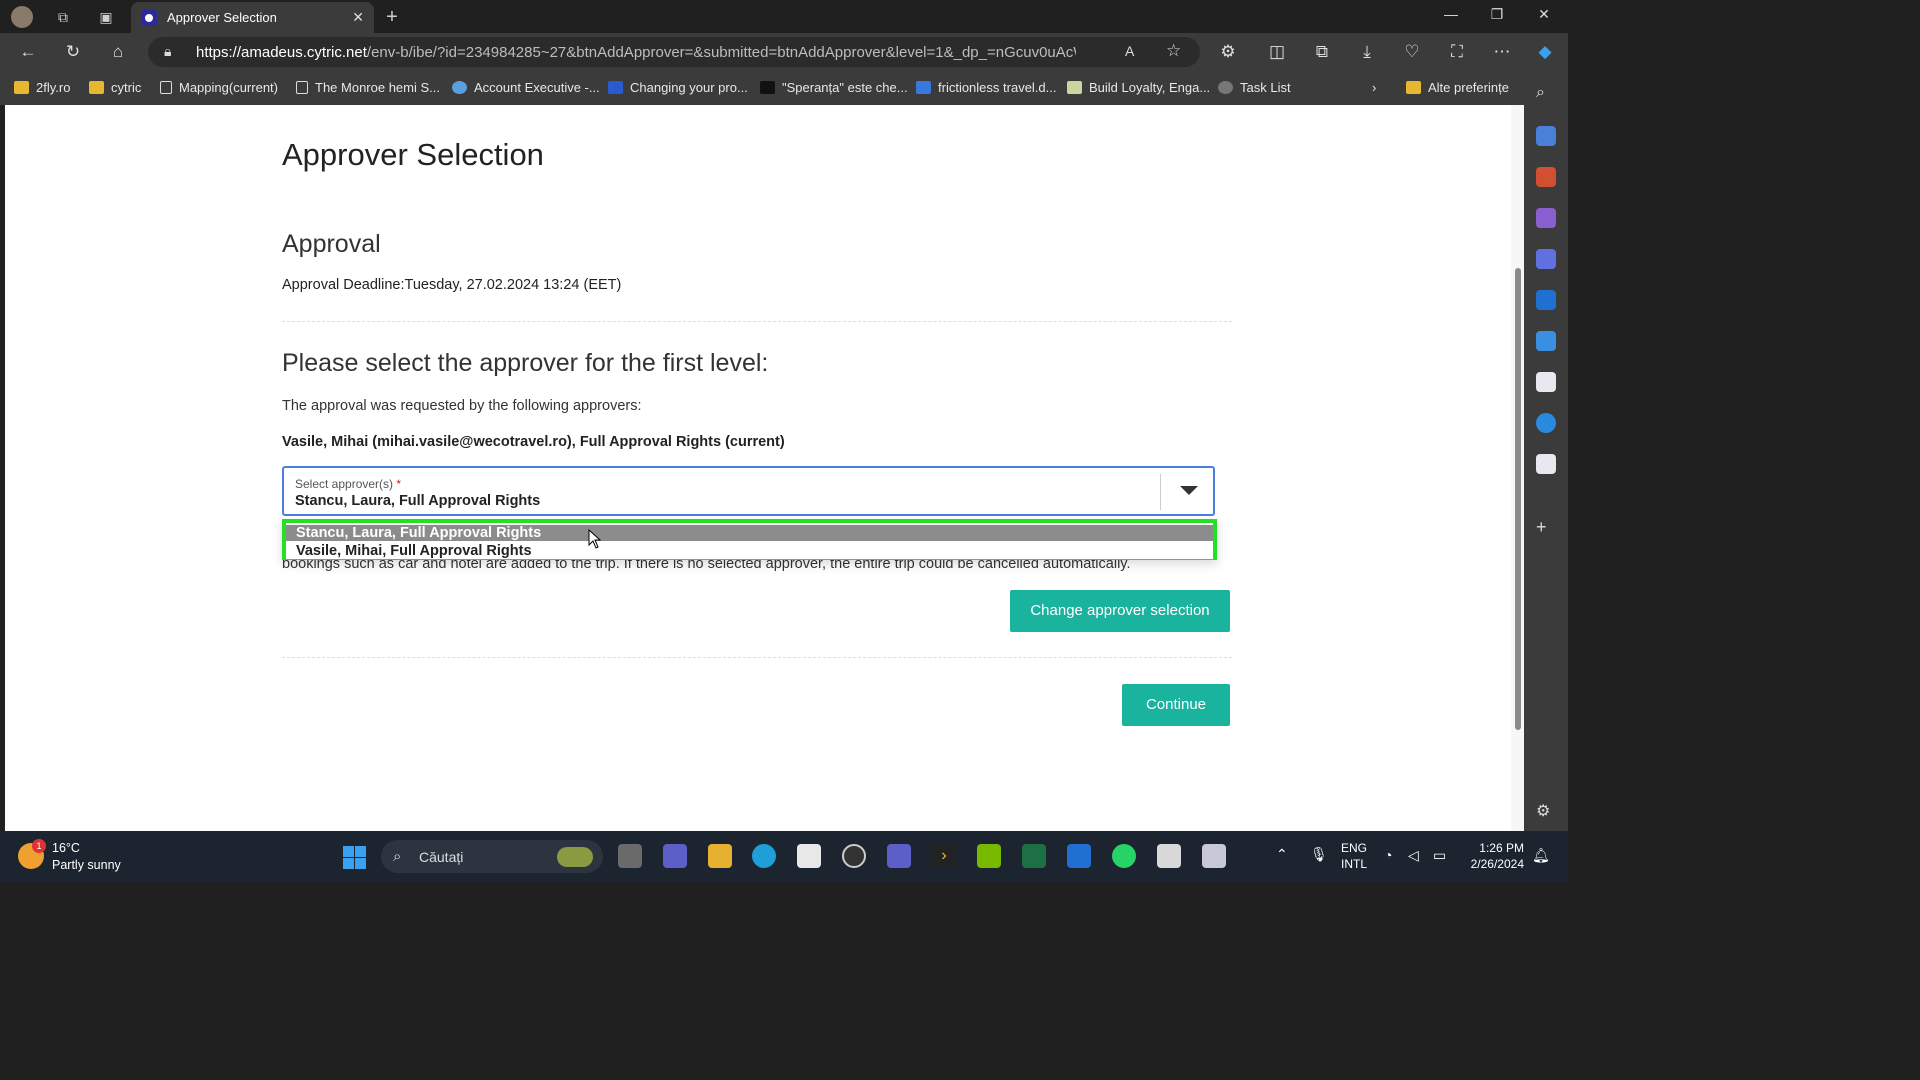 Image resolution: width=1920 pixels, height=1080 pixels. Describe the element at coordinates (66, 848) in the screenshot. I see `temperature: 16°C` at that location.